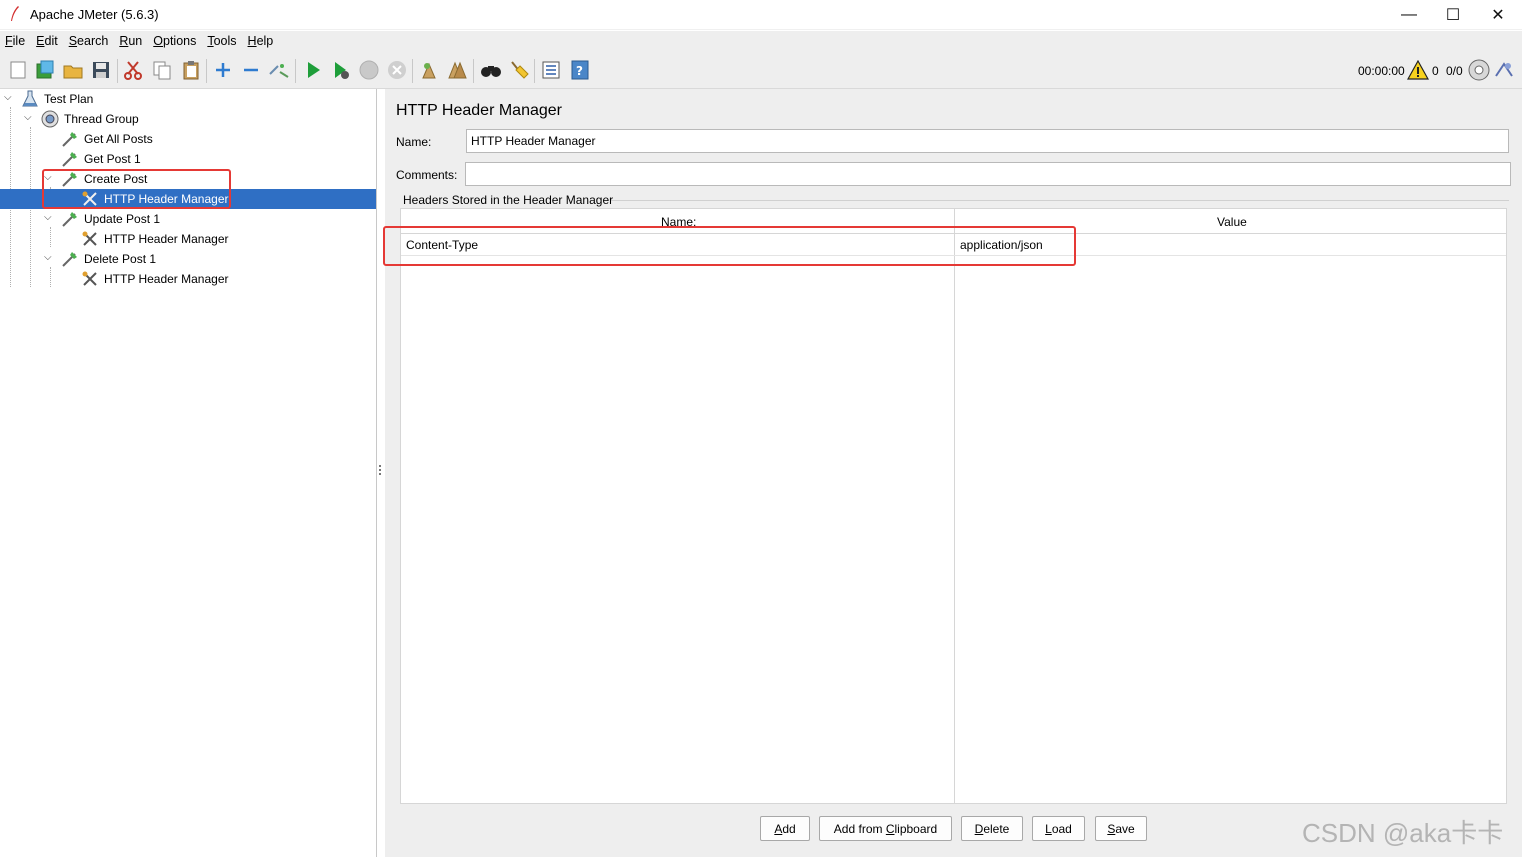 The height and width of the screenshot is (857, 1522). What do you see at coordinates (519, 70) in the screenshot?
I see `reset-search-icon` at bounding box center [519, 70].